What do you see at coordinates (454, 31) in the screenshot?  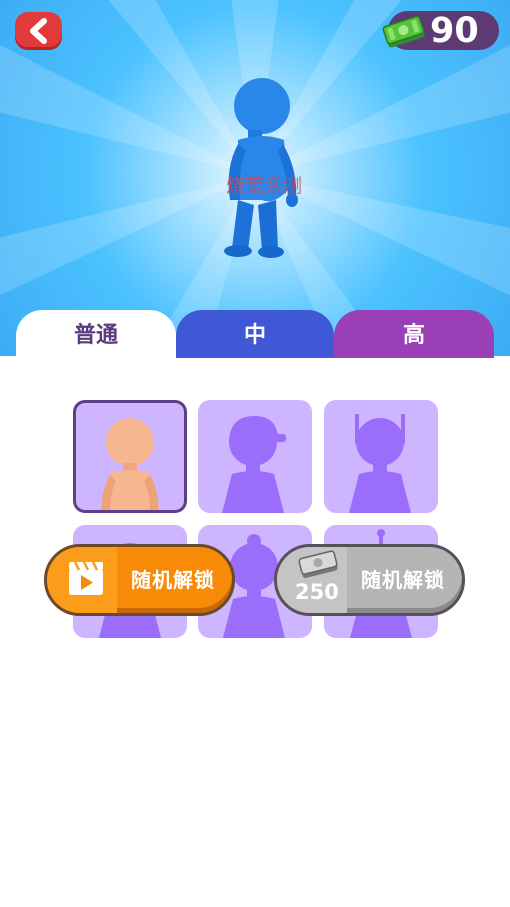 I see `currency-amount: 90` at bounding box center [454, 31].